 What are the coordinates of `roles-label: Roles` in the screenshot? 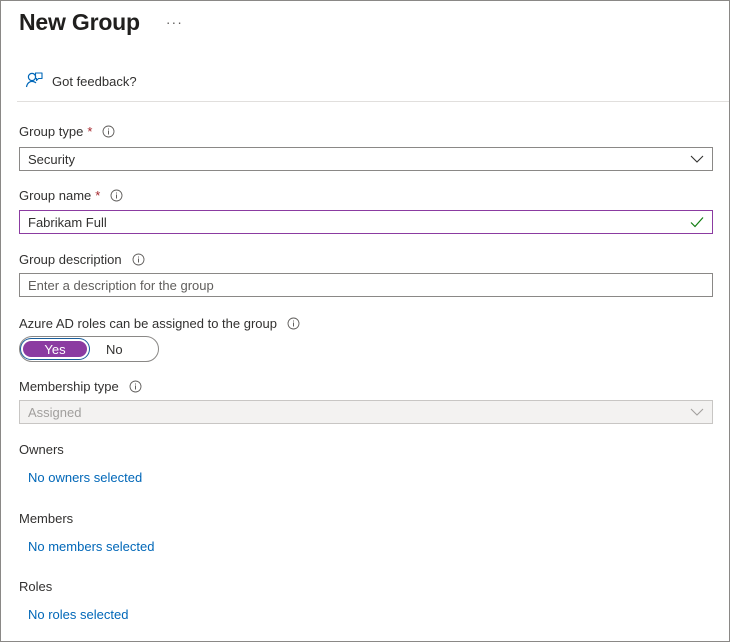 It's located at (36, 586).